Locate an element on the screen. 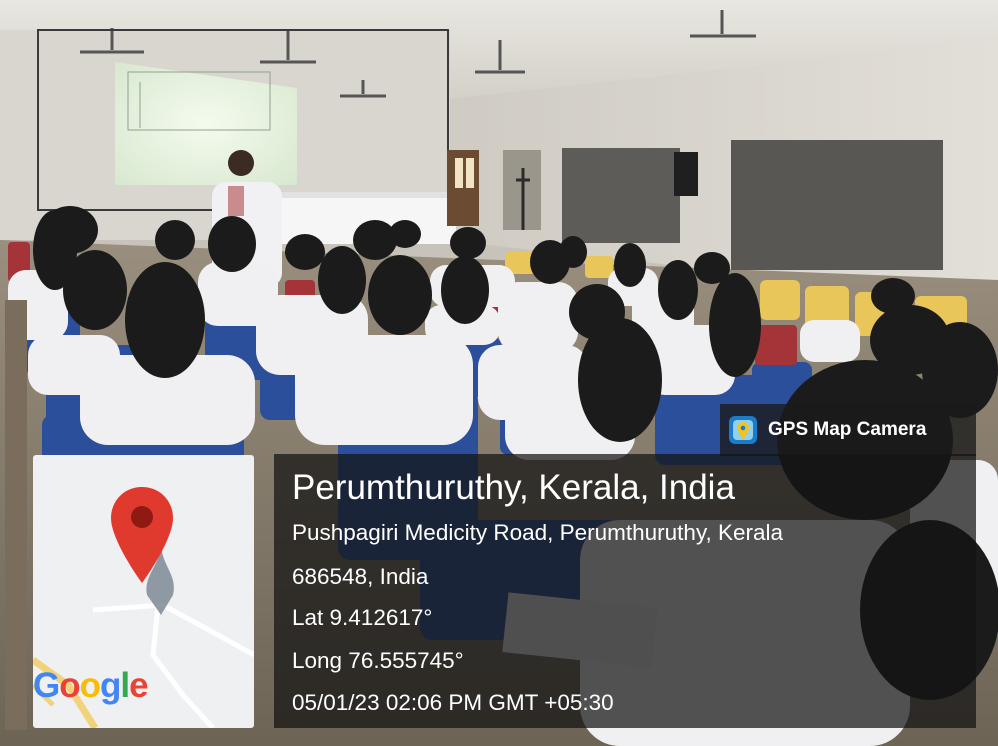  location-pin-icon is located at coordinates (142, 535).